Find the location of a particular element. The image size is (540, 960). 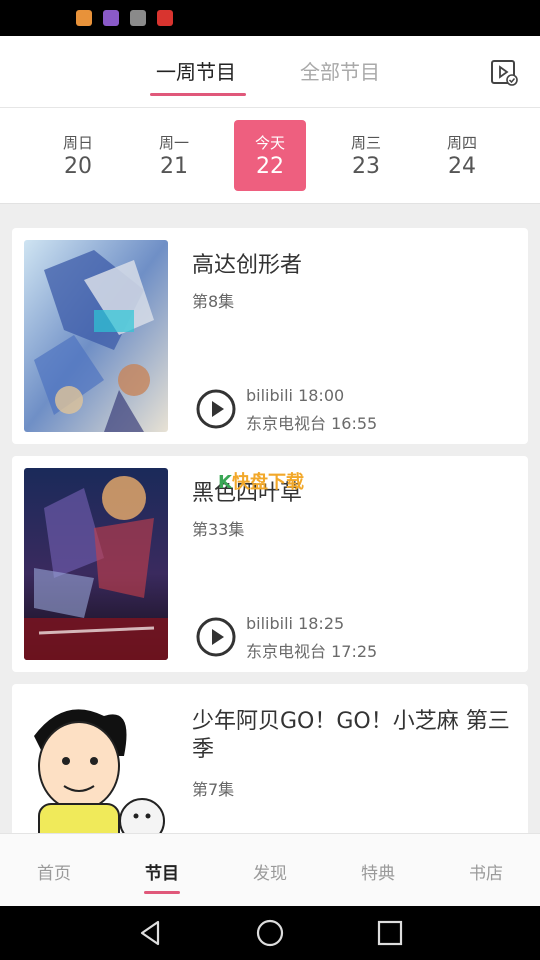

broadcast-time: 东京电视台 17:25 is located at coordinates (312, 651).